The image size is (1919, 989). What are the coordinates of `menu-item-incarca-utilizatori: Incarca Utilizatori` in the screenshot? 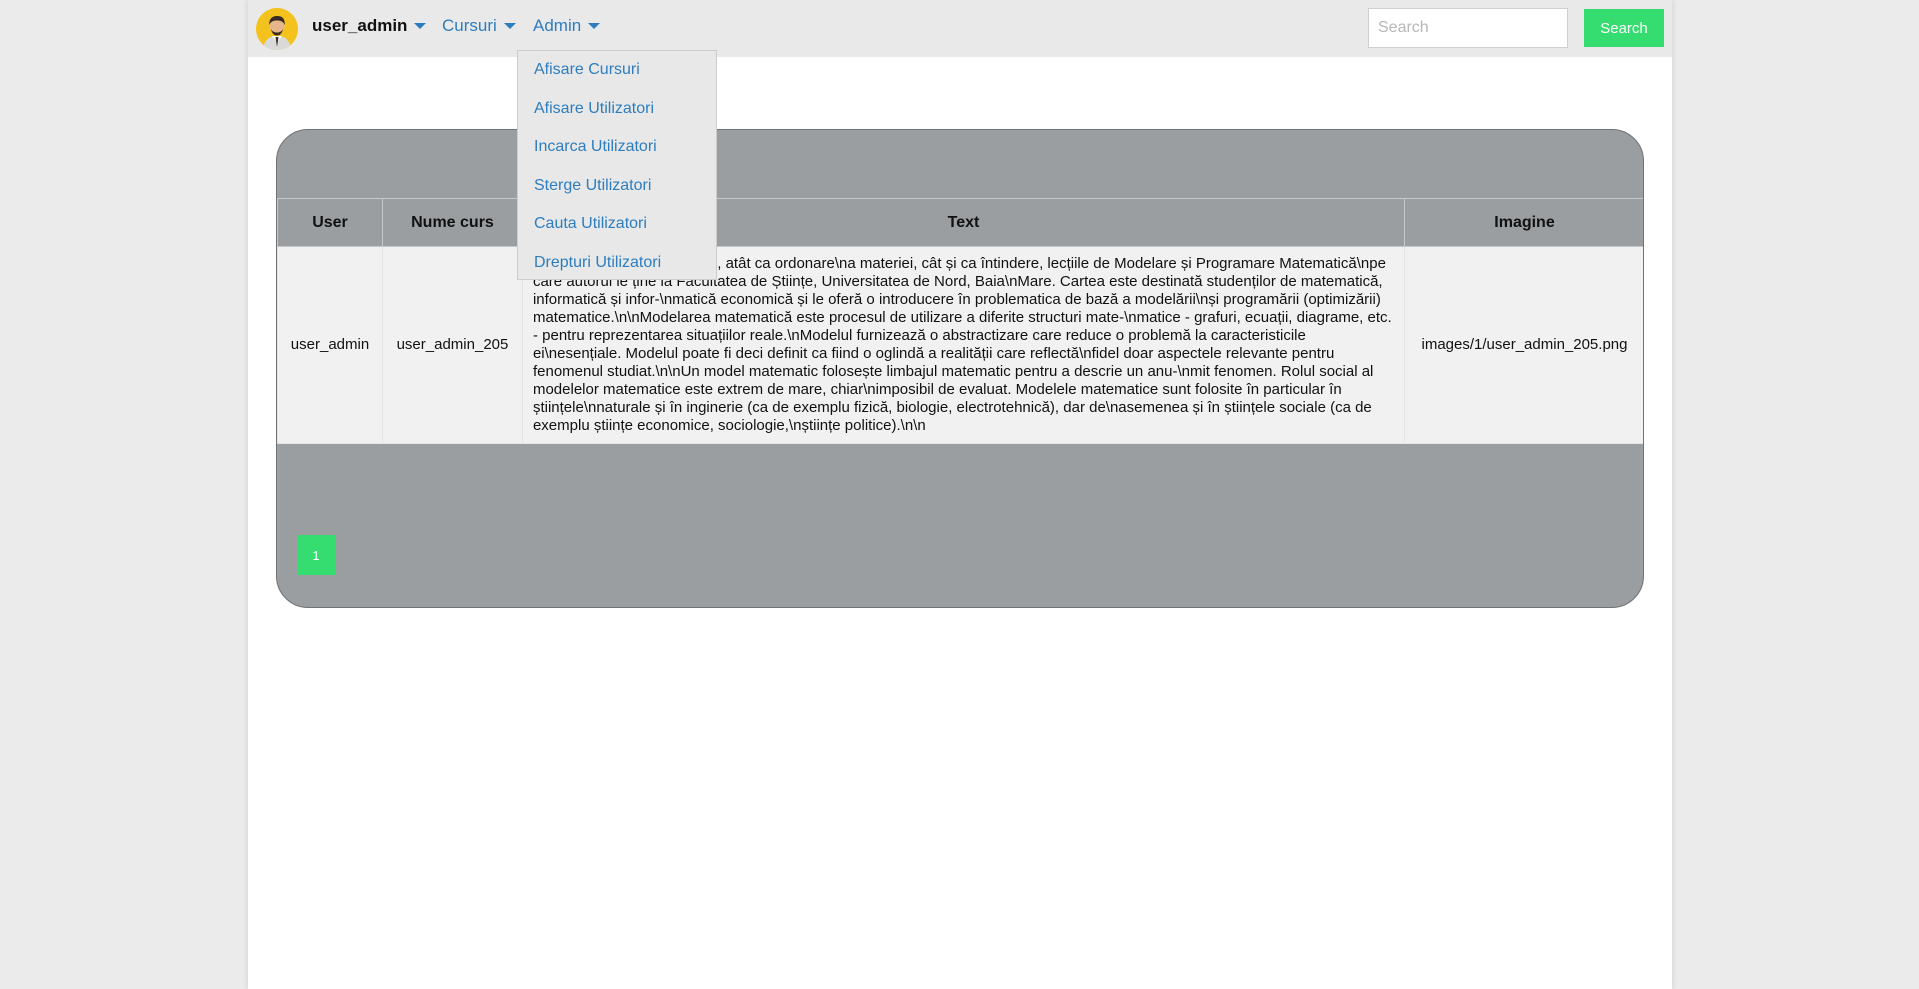 It's located at (617, 152).